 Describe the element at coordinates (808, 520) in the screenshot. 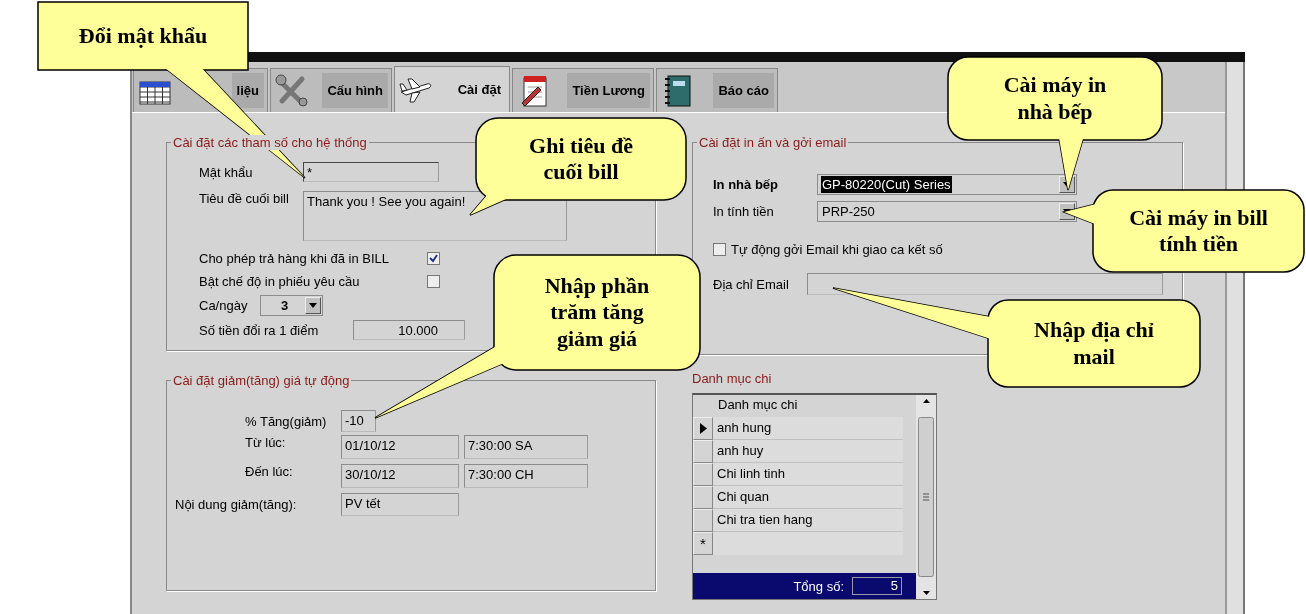

I see `table-cell: Chi tra tien hang` at that location.